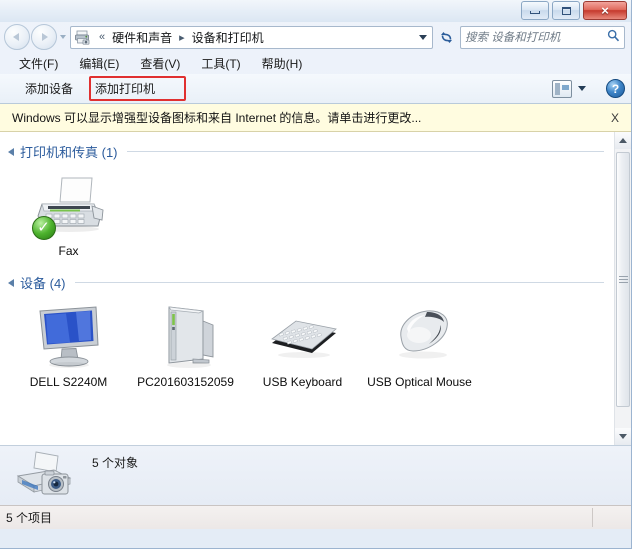 This screenshot has height=549, width=632. Describe the element at coordinates (315, 63) in the screenshot. I see `menu-bar: 文件(F) 编辑(E) 查看(V) 工具(T) 帮助(H)` at that location.